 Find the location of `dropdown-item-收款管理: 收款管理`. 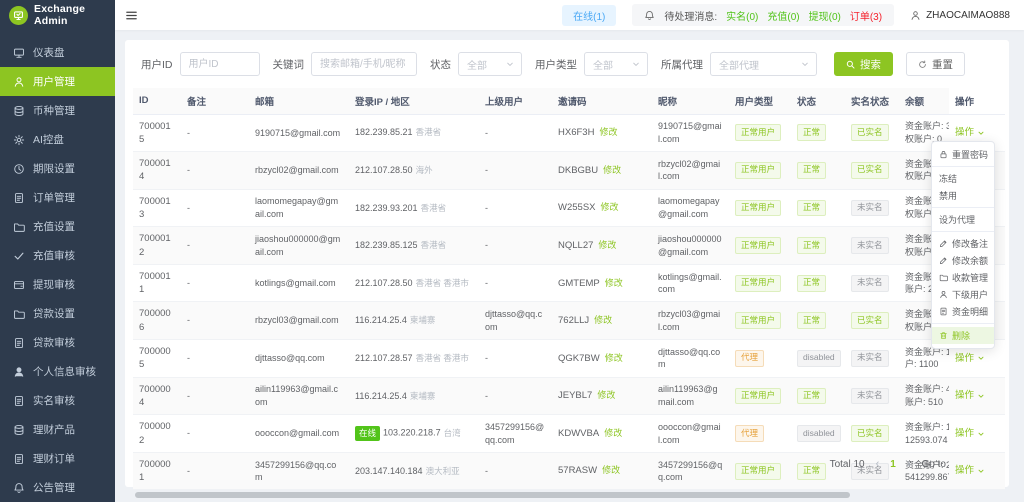

dropdown-item-收款管理: 收款管理 is located at coordinates (963, 277).